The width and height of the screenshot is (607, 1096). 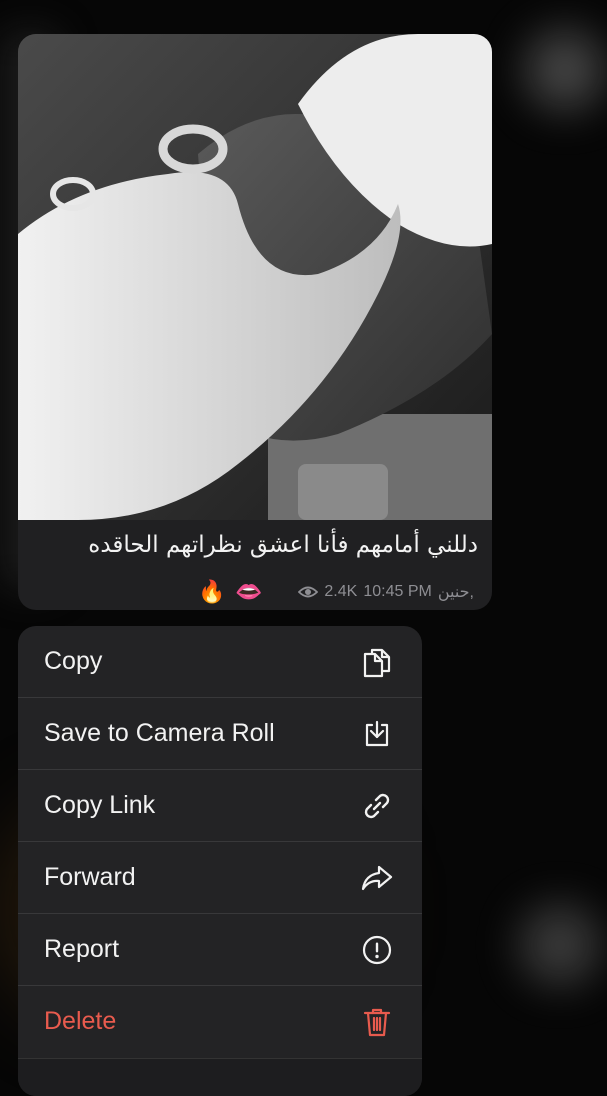 I want to click on menu-item-save-to-camera-roll: Save to Camera Roll, so click(x=220, y=734).